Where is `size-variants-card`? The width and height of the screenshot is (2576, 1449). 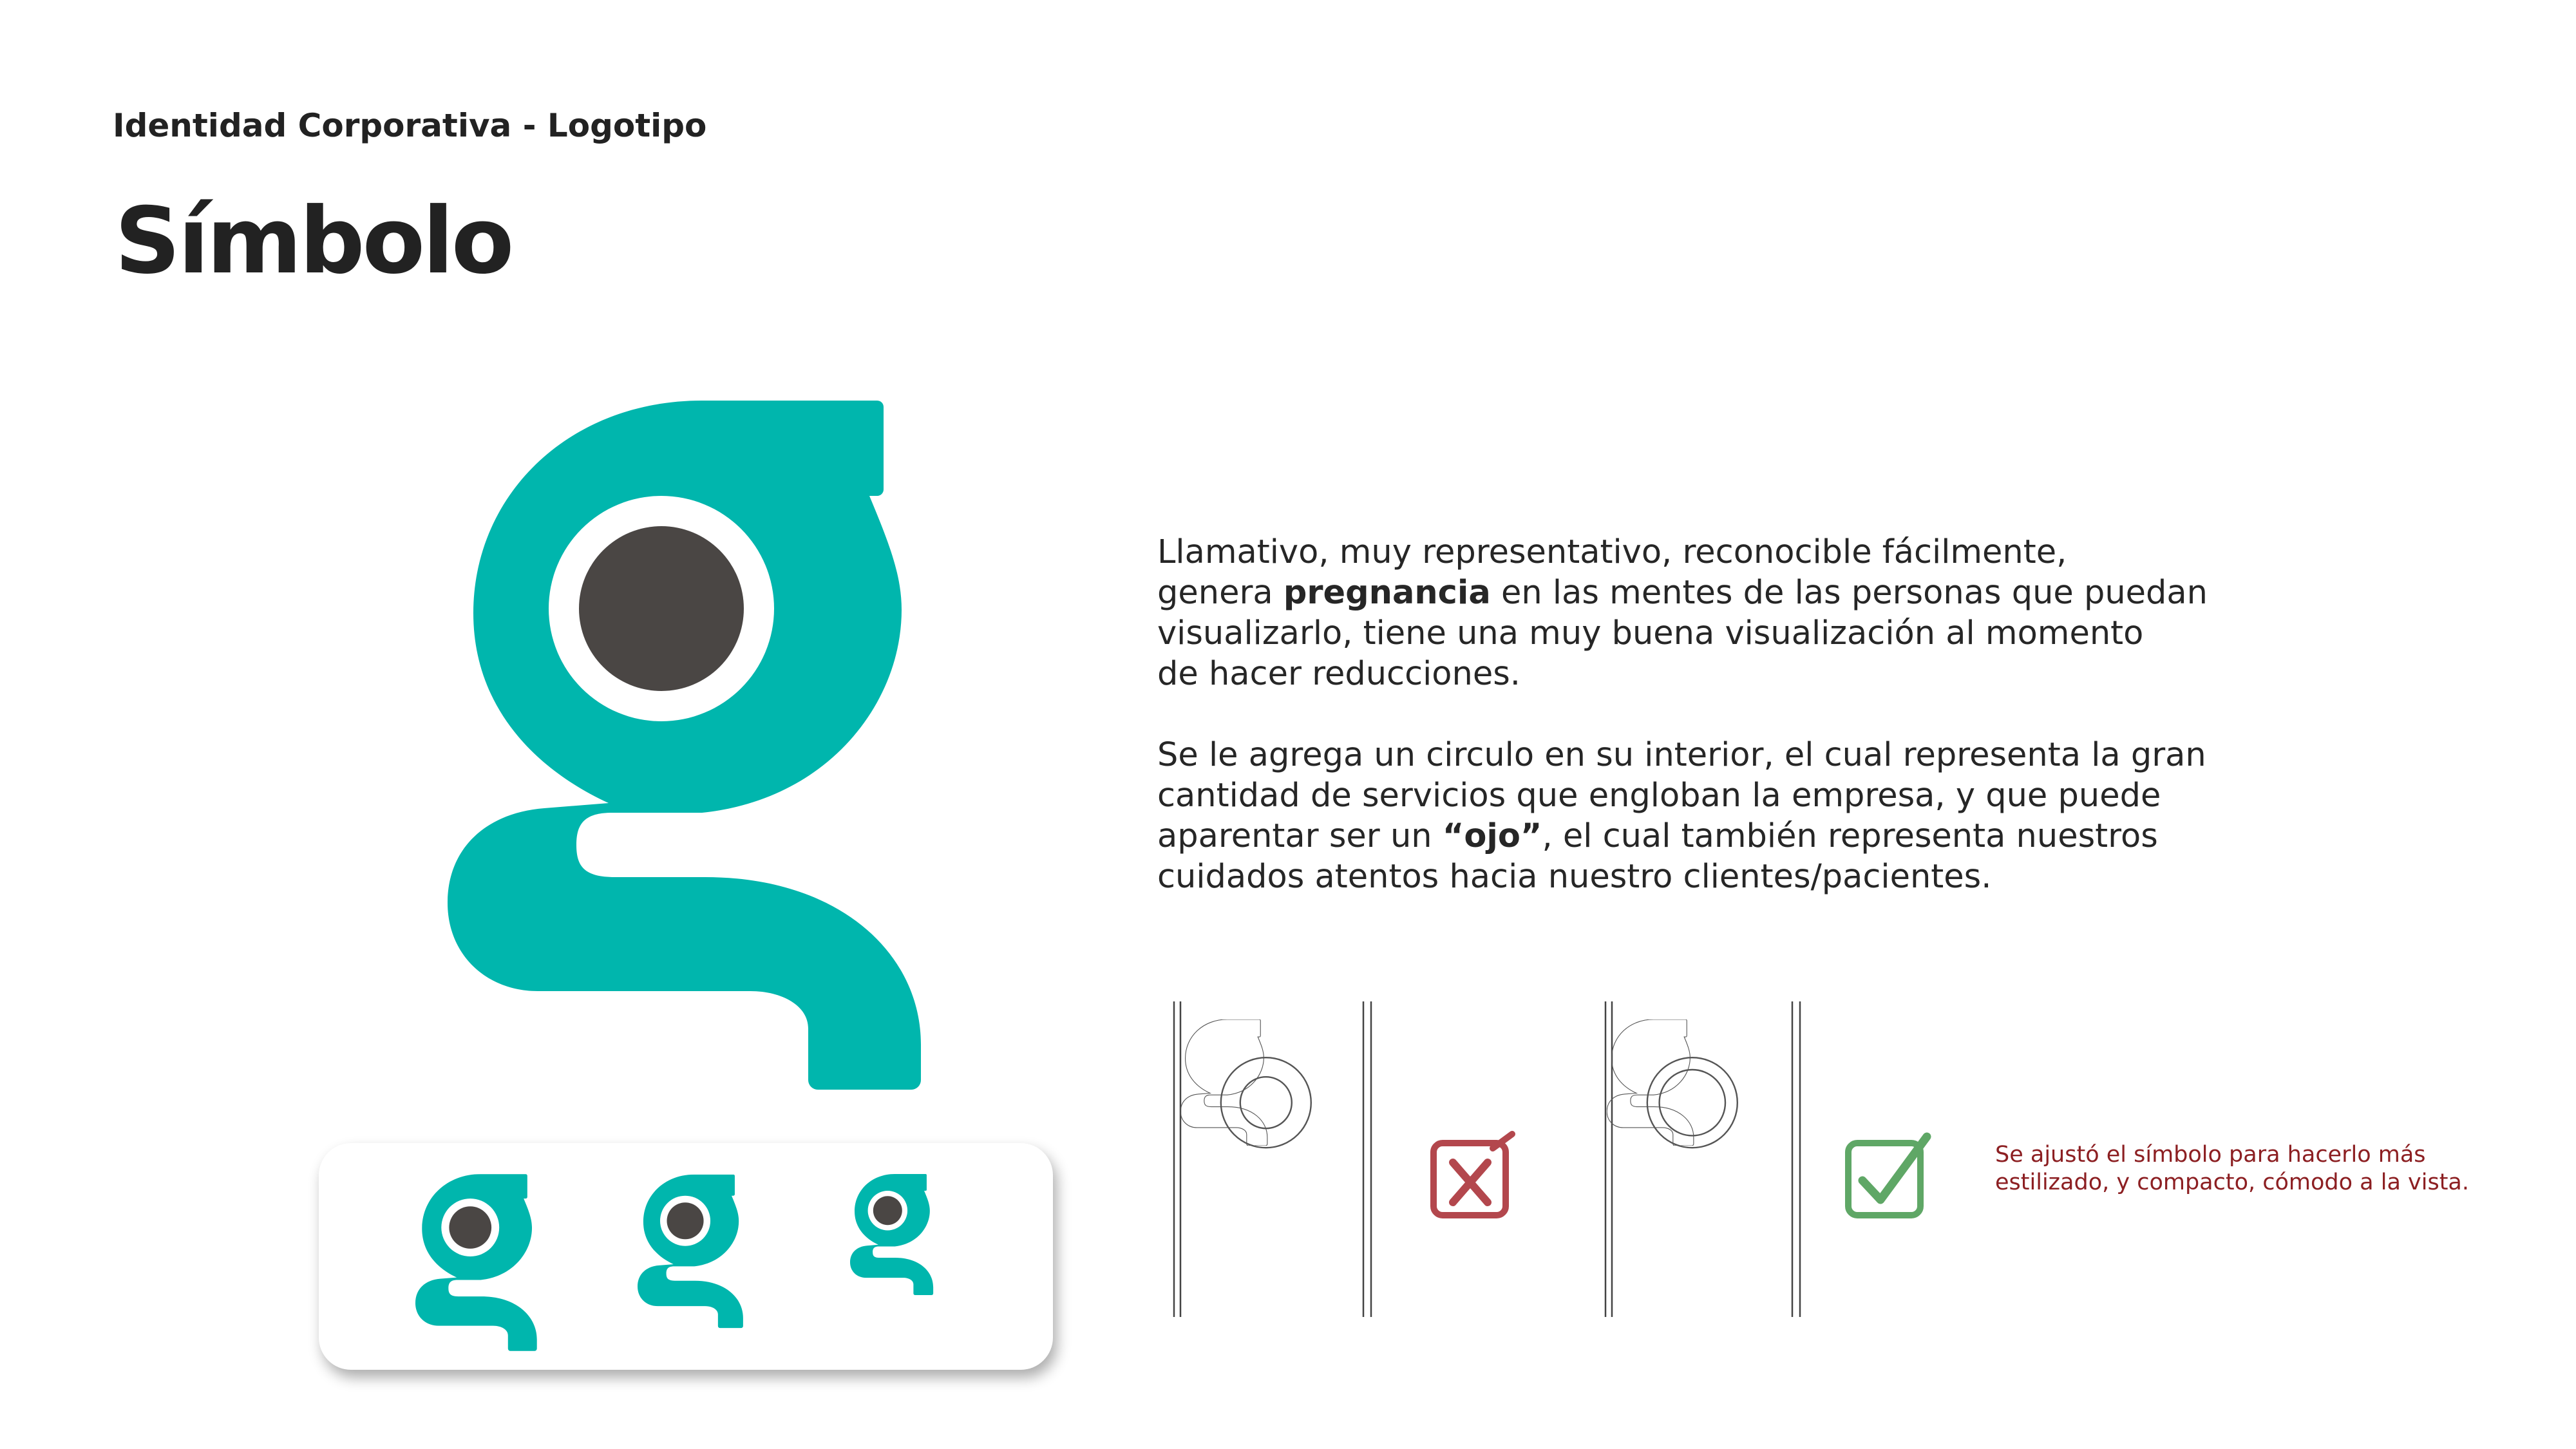 size-variants-card is located at coordinates (686, 1256).